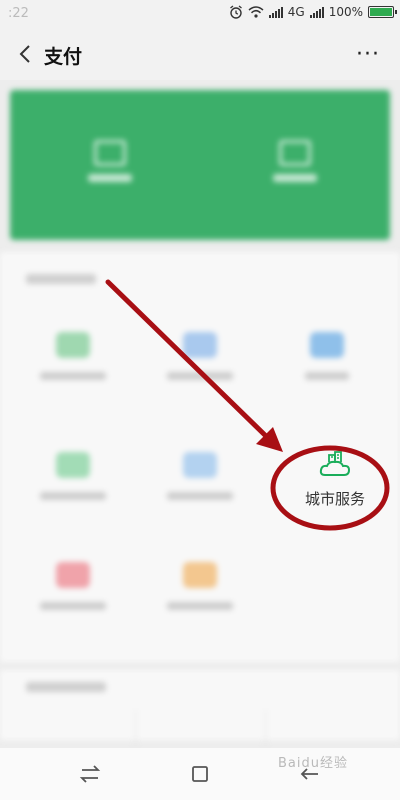 This screenshot has width=400, height=800. What do you see at coordinates (368, 54) in the screenshot?
I see `more-options-button: ···` at bounding box center [368, 54].